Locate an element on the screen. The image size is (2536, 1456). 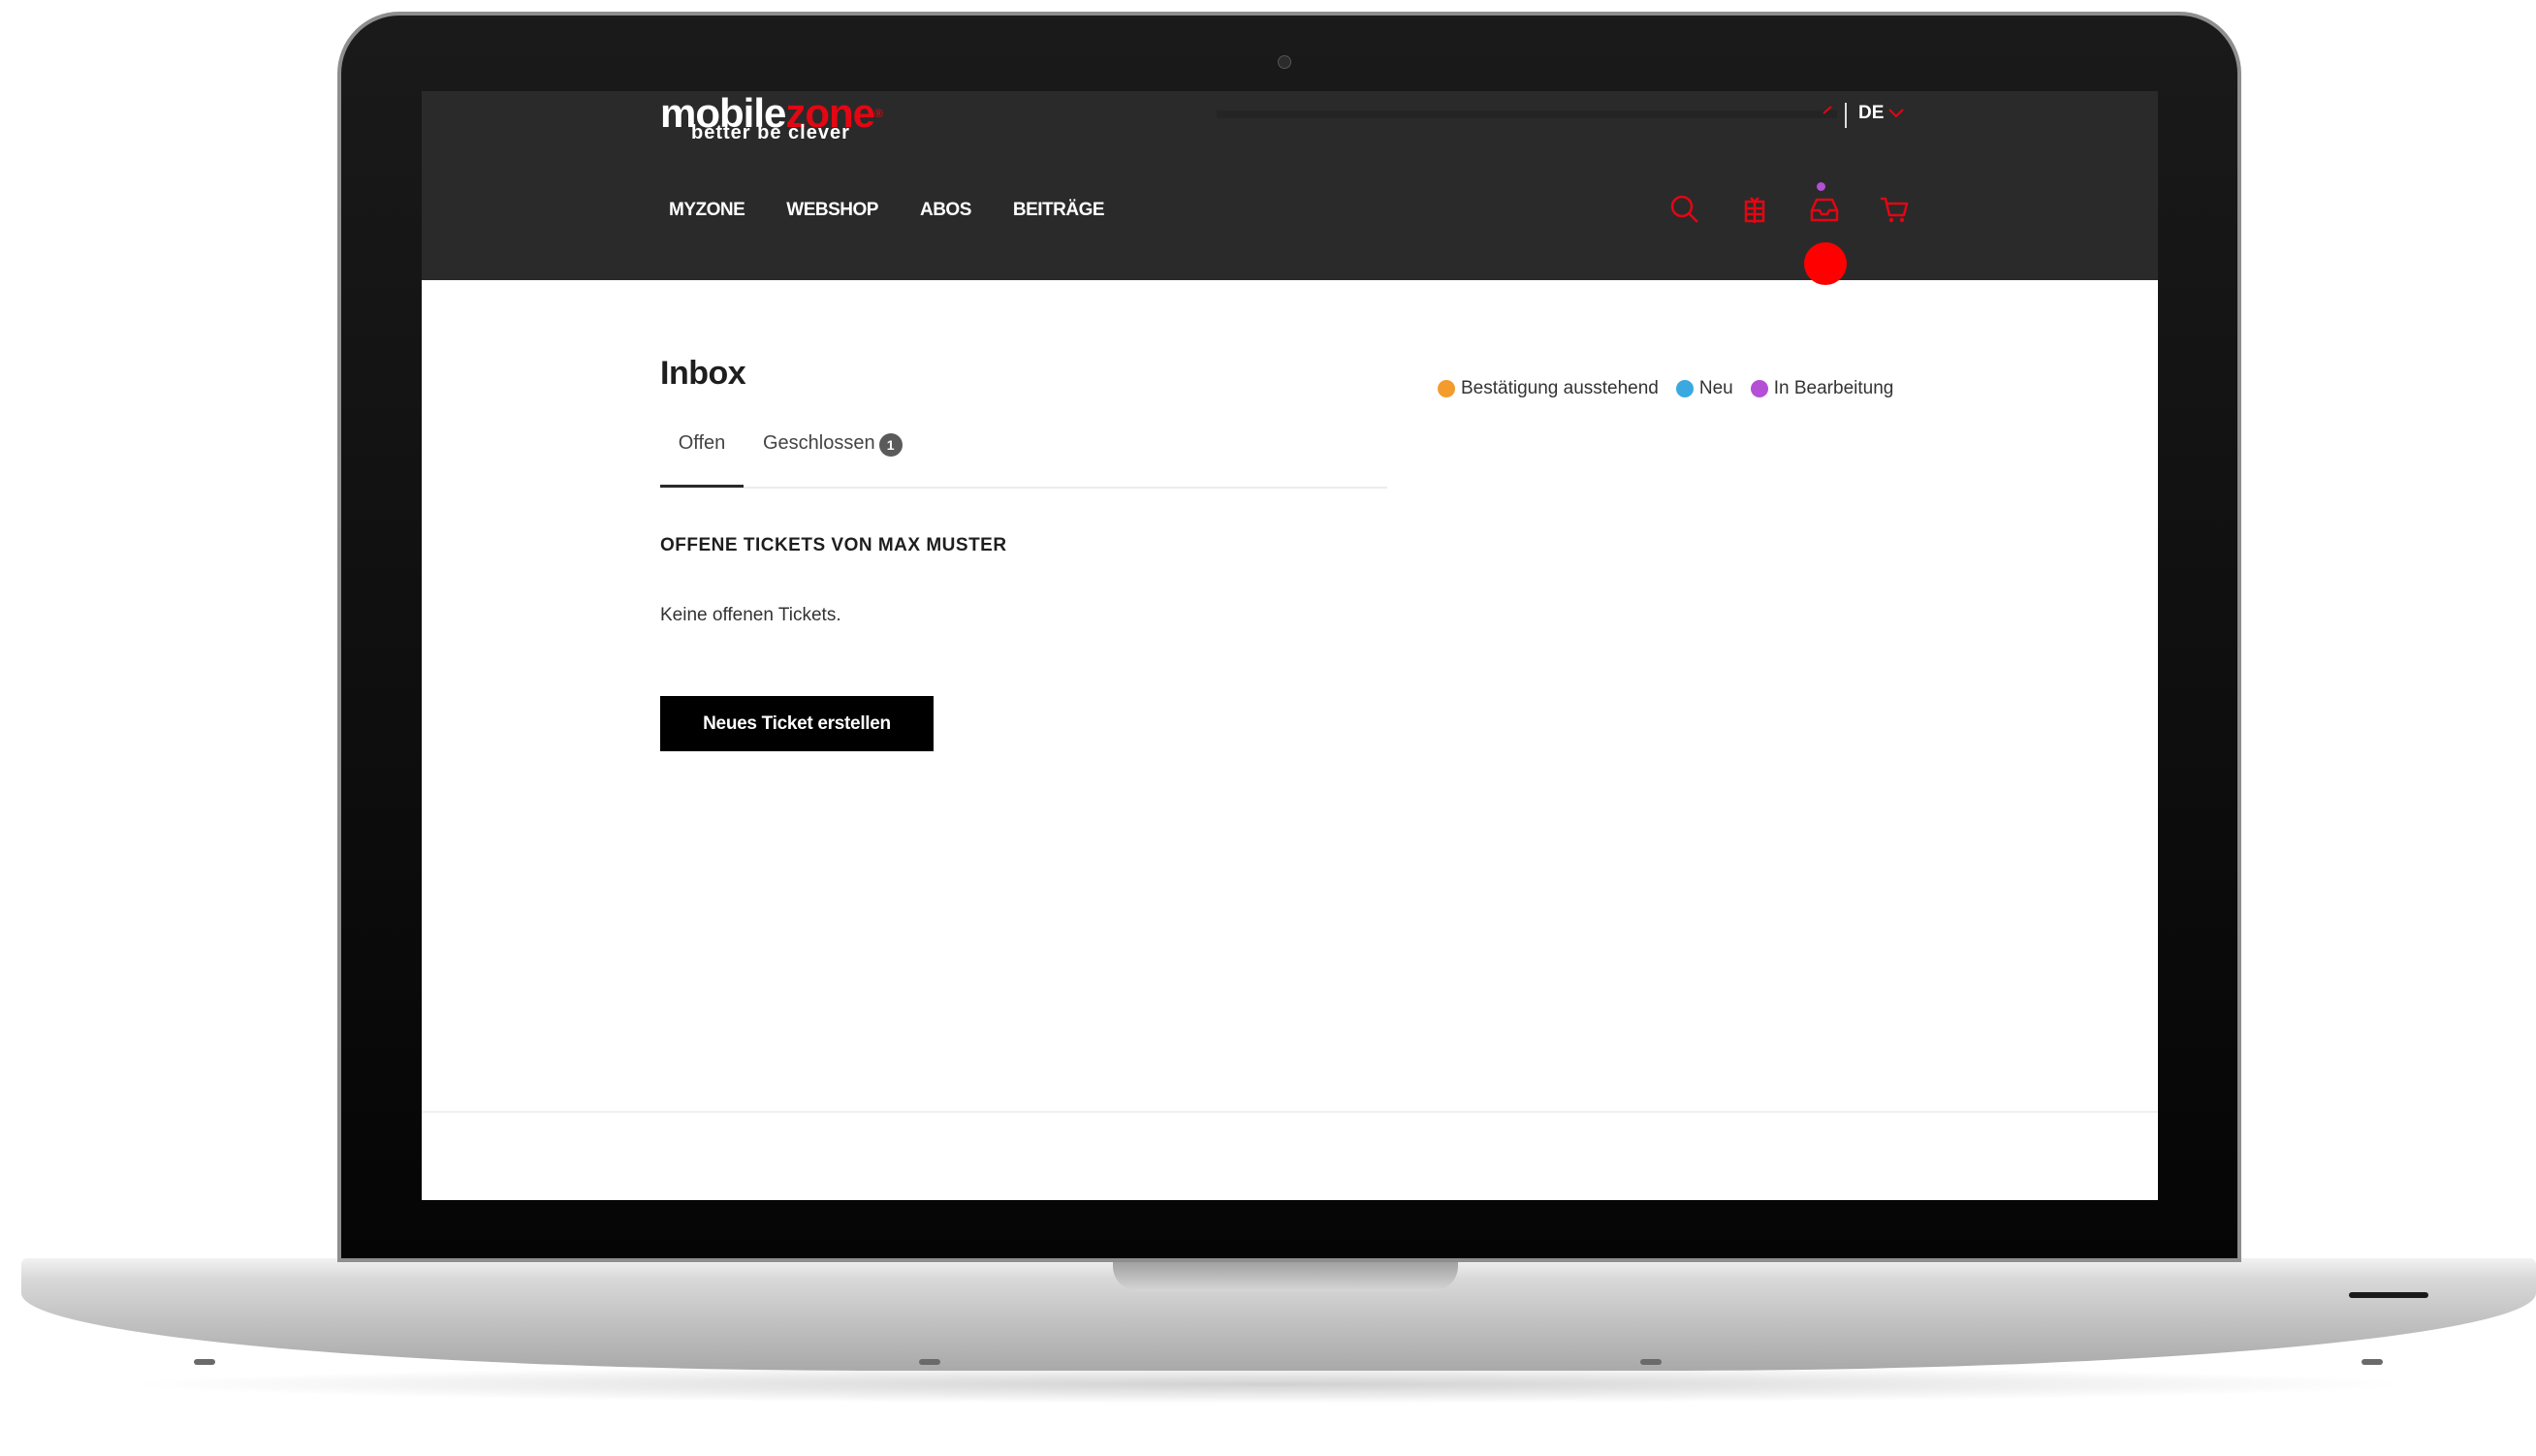
tab-label: Geschlossen is located at coordinates (819, 443).